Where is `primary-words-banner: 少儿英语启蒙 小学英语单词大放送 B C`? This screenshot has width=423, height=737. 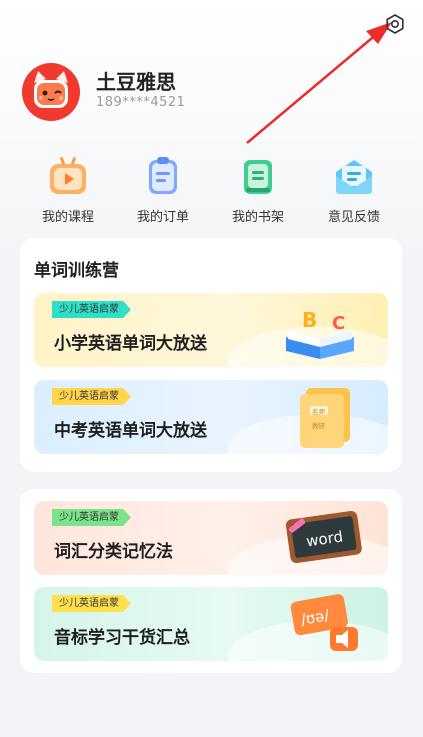
primary-words-banner: 少儿英语启蒙 小学英语单词大放送 B C is located at coordinates (211, 330).